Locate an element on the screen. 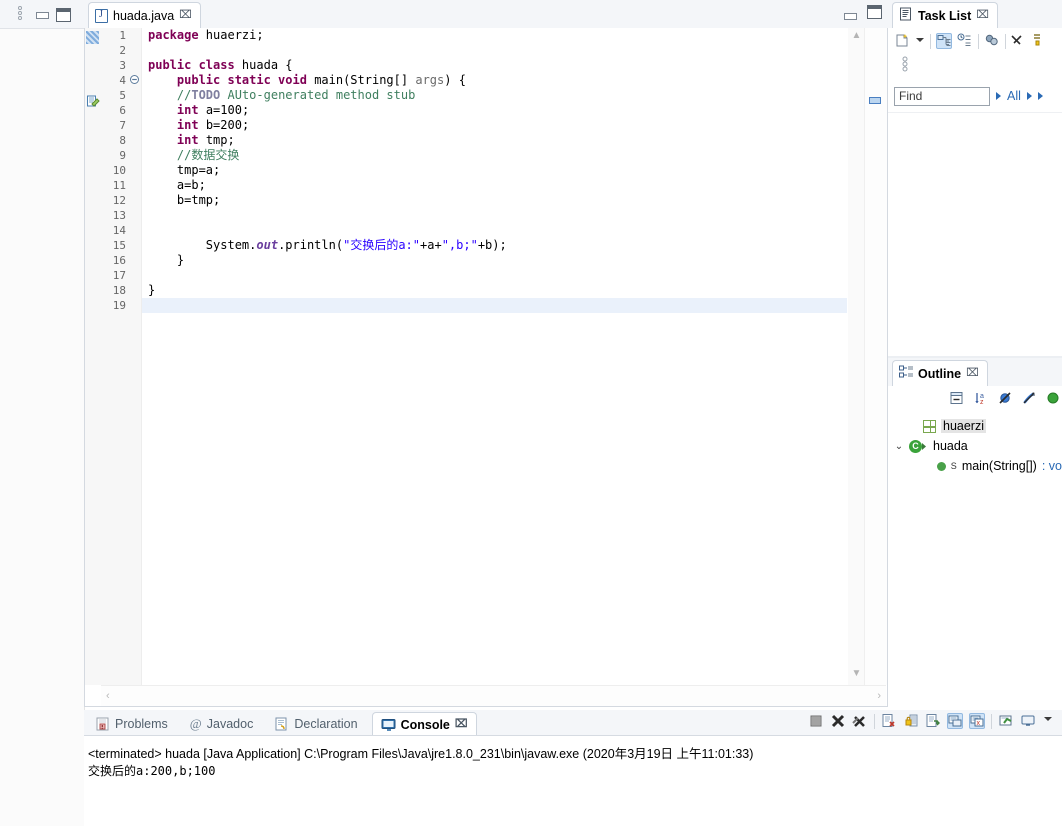  sort-icon: az is located at coordinates (982, 399).